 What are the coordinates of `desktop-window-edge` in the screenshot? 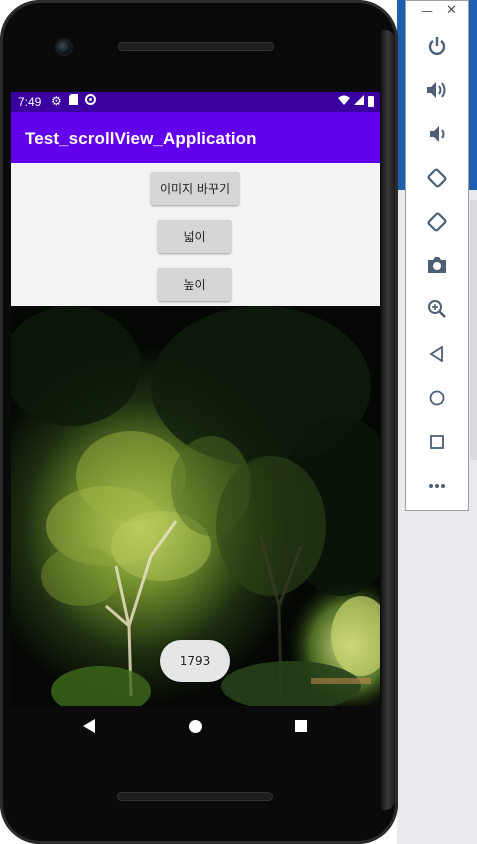 It's located at (473, 330).